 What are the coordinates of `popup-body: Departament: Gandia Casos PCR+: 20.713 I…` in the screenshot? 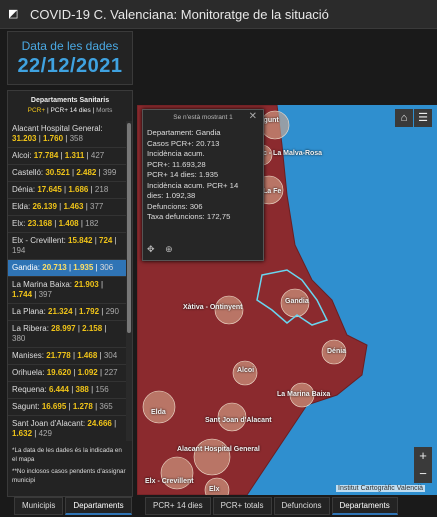 It's located at (203, 175).